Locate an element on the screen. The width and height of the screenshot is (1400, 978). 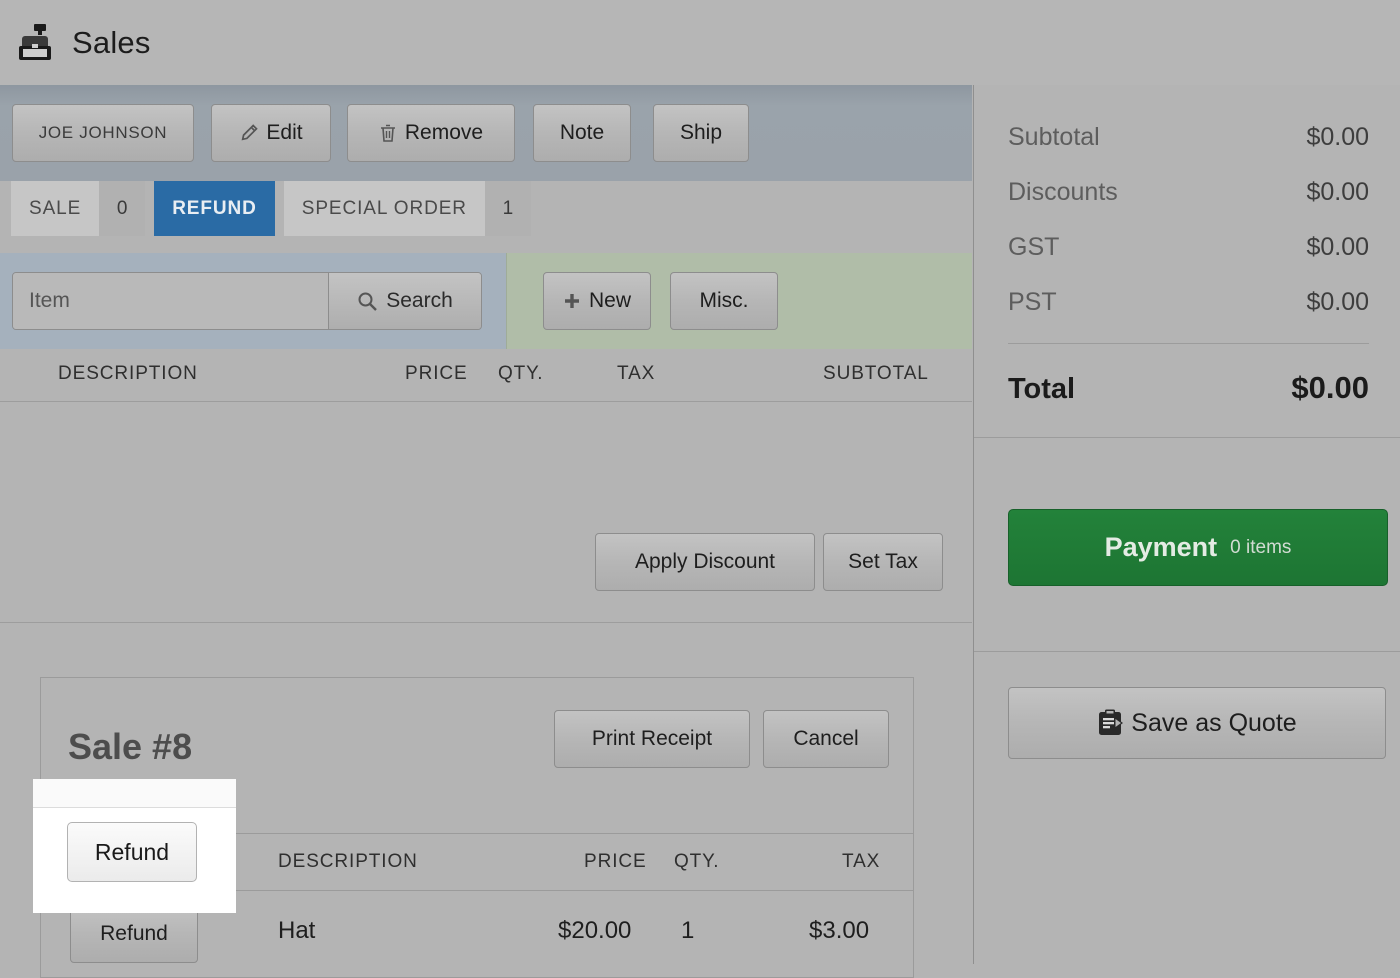
sale-col-tax: TAX is located at coordinates (861, 861).